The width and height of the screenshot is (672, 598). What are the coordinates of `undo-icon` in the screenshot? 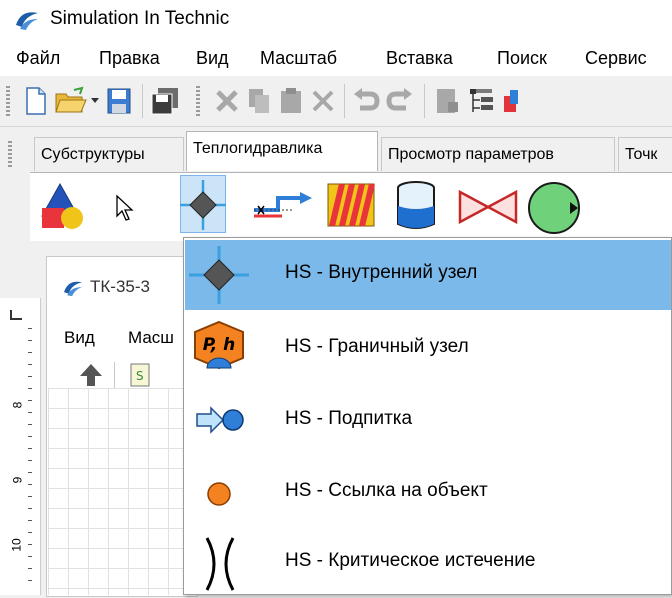 It's located at (367, 99).